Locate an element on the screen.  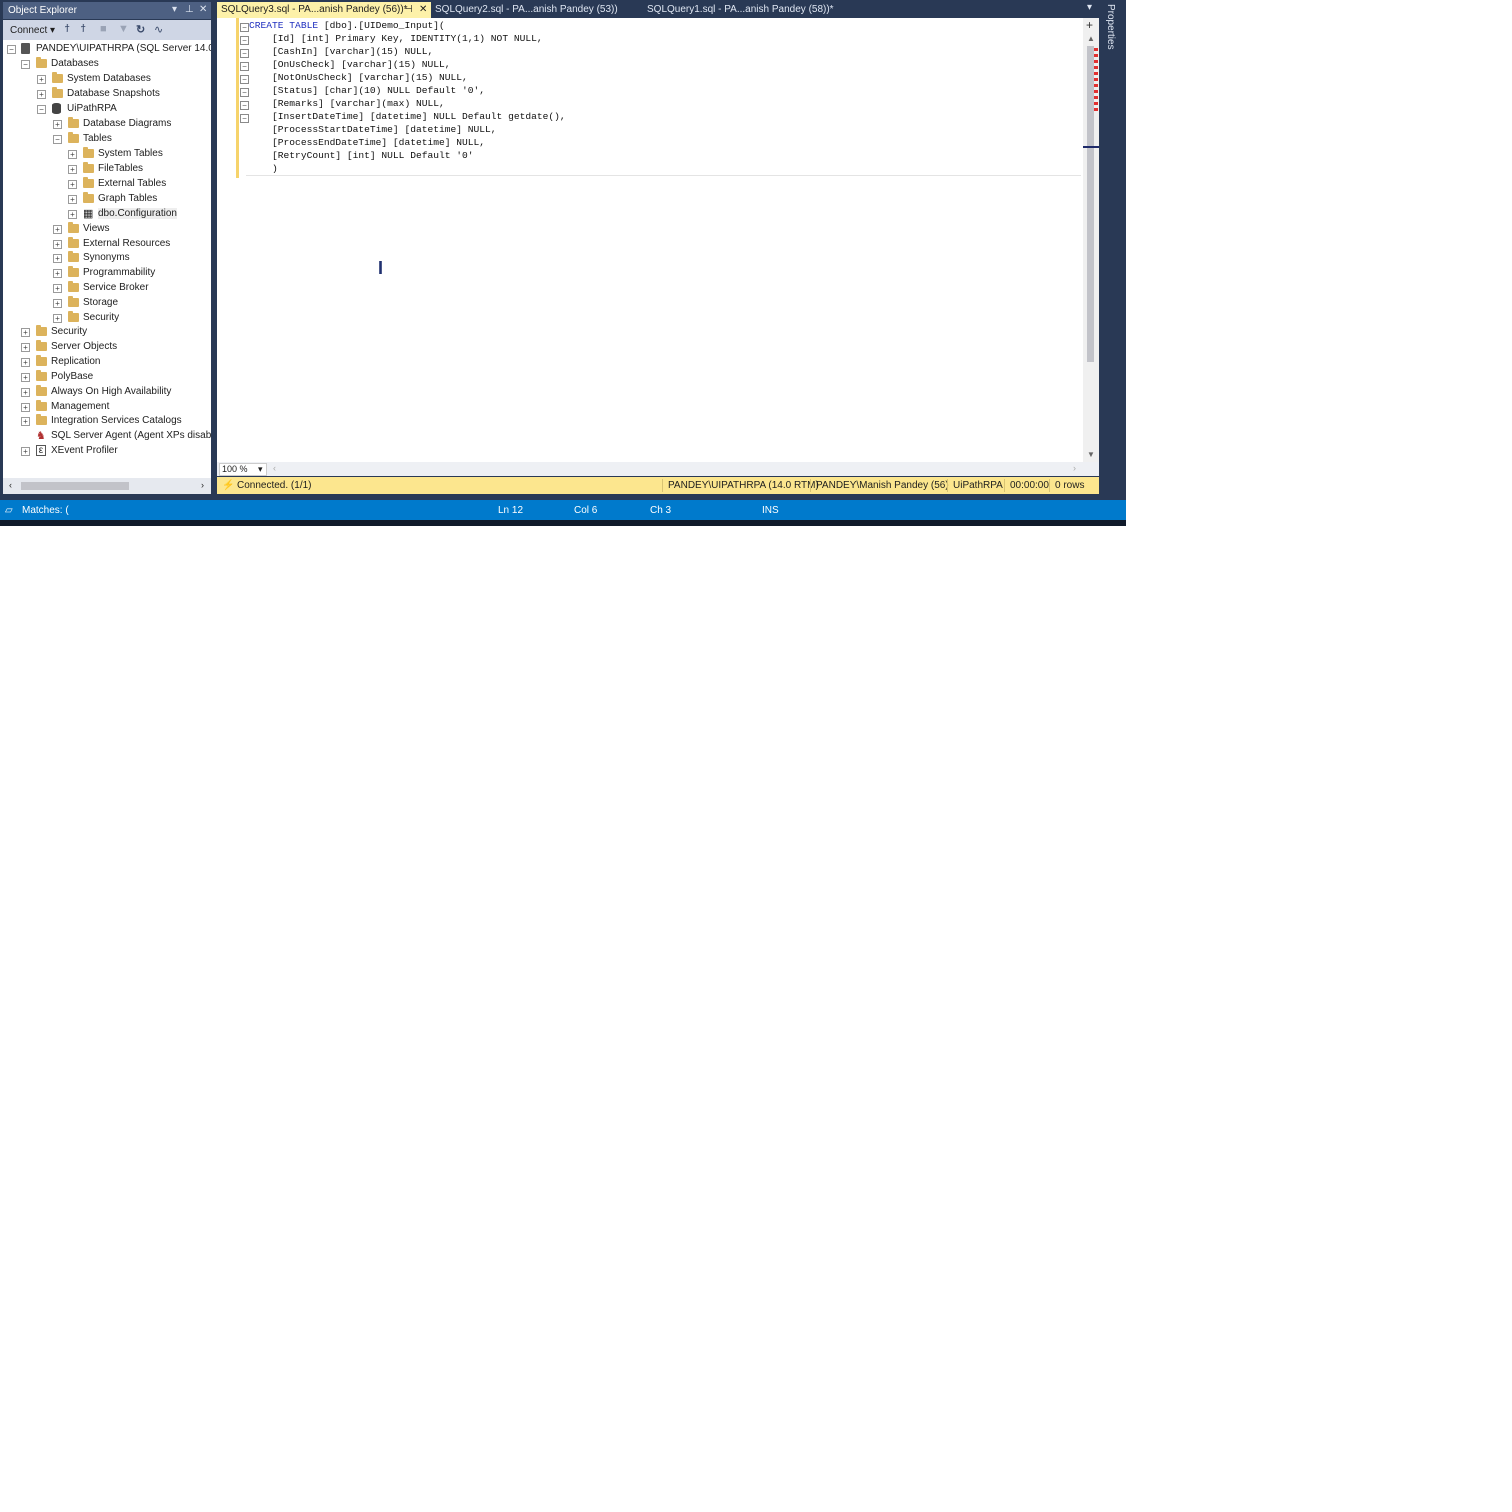
connection-status: Connected. (1/1) is located at coordinates (274, 485).